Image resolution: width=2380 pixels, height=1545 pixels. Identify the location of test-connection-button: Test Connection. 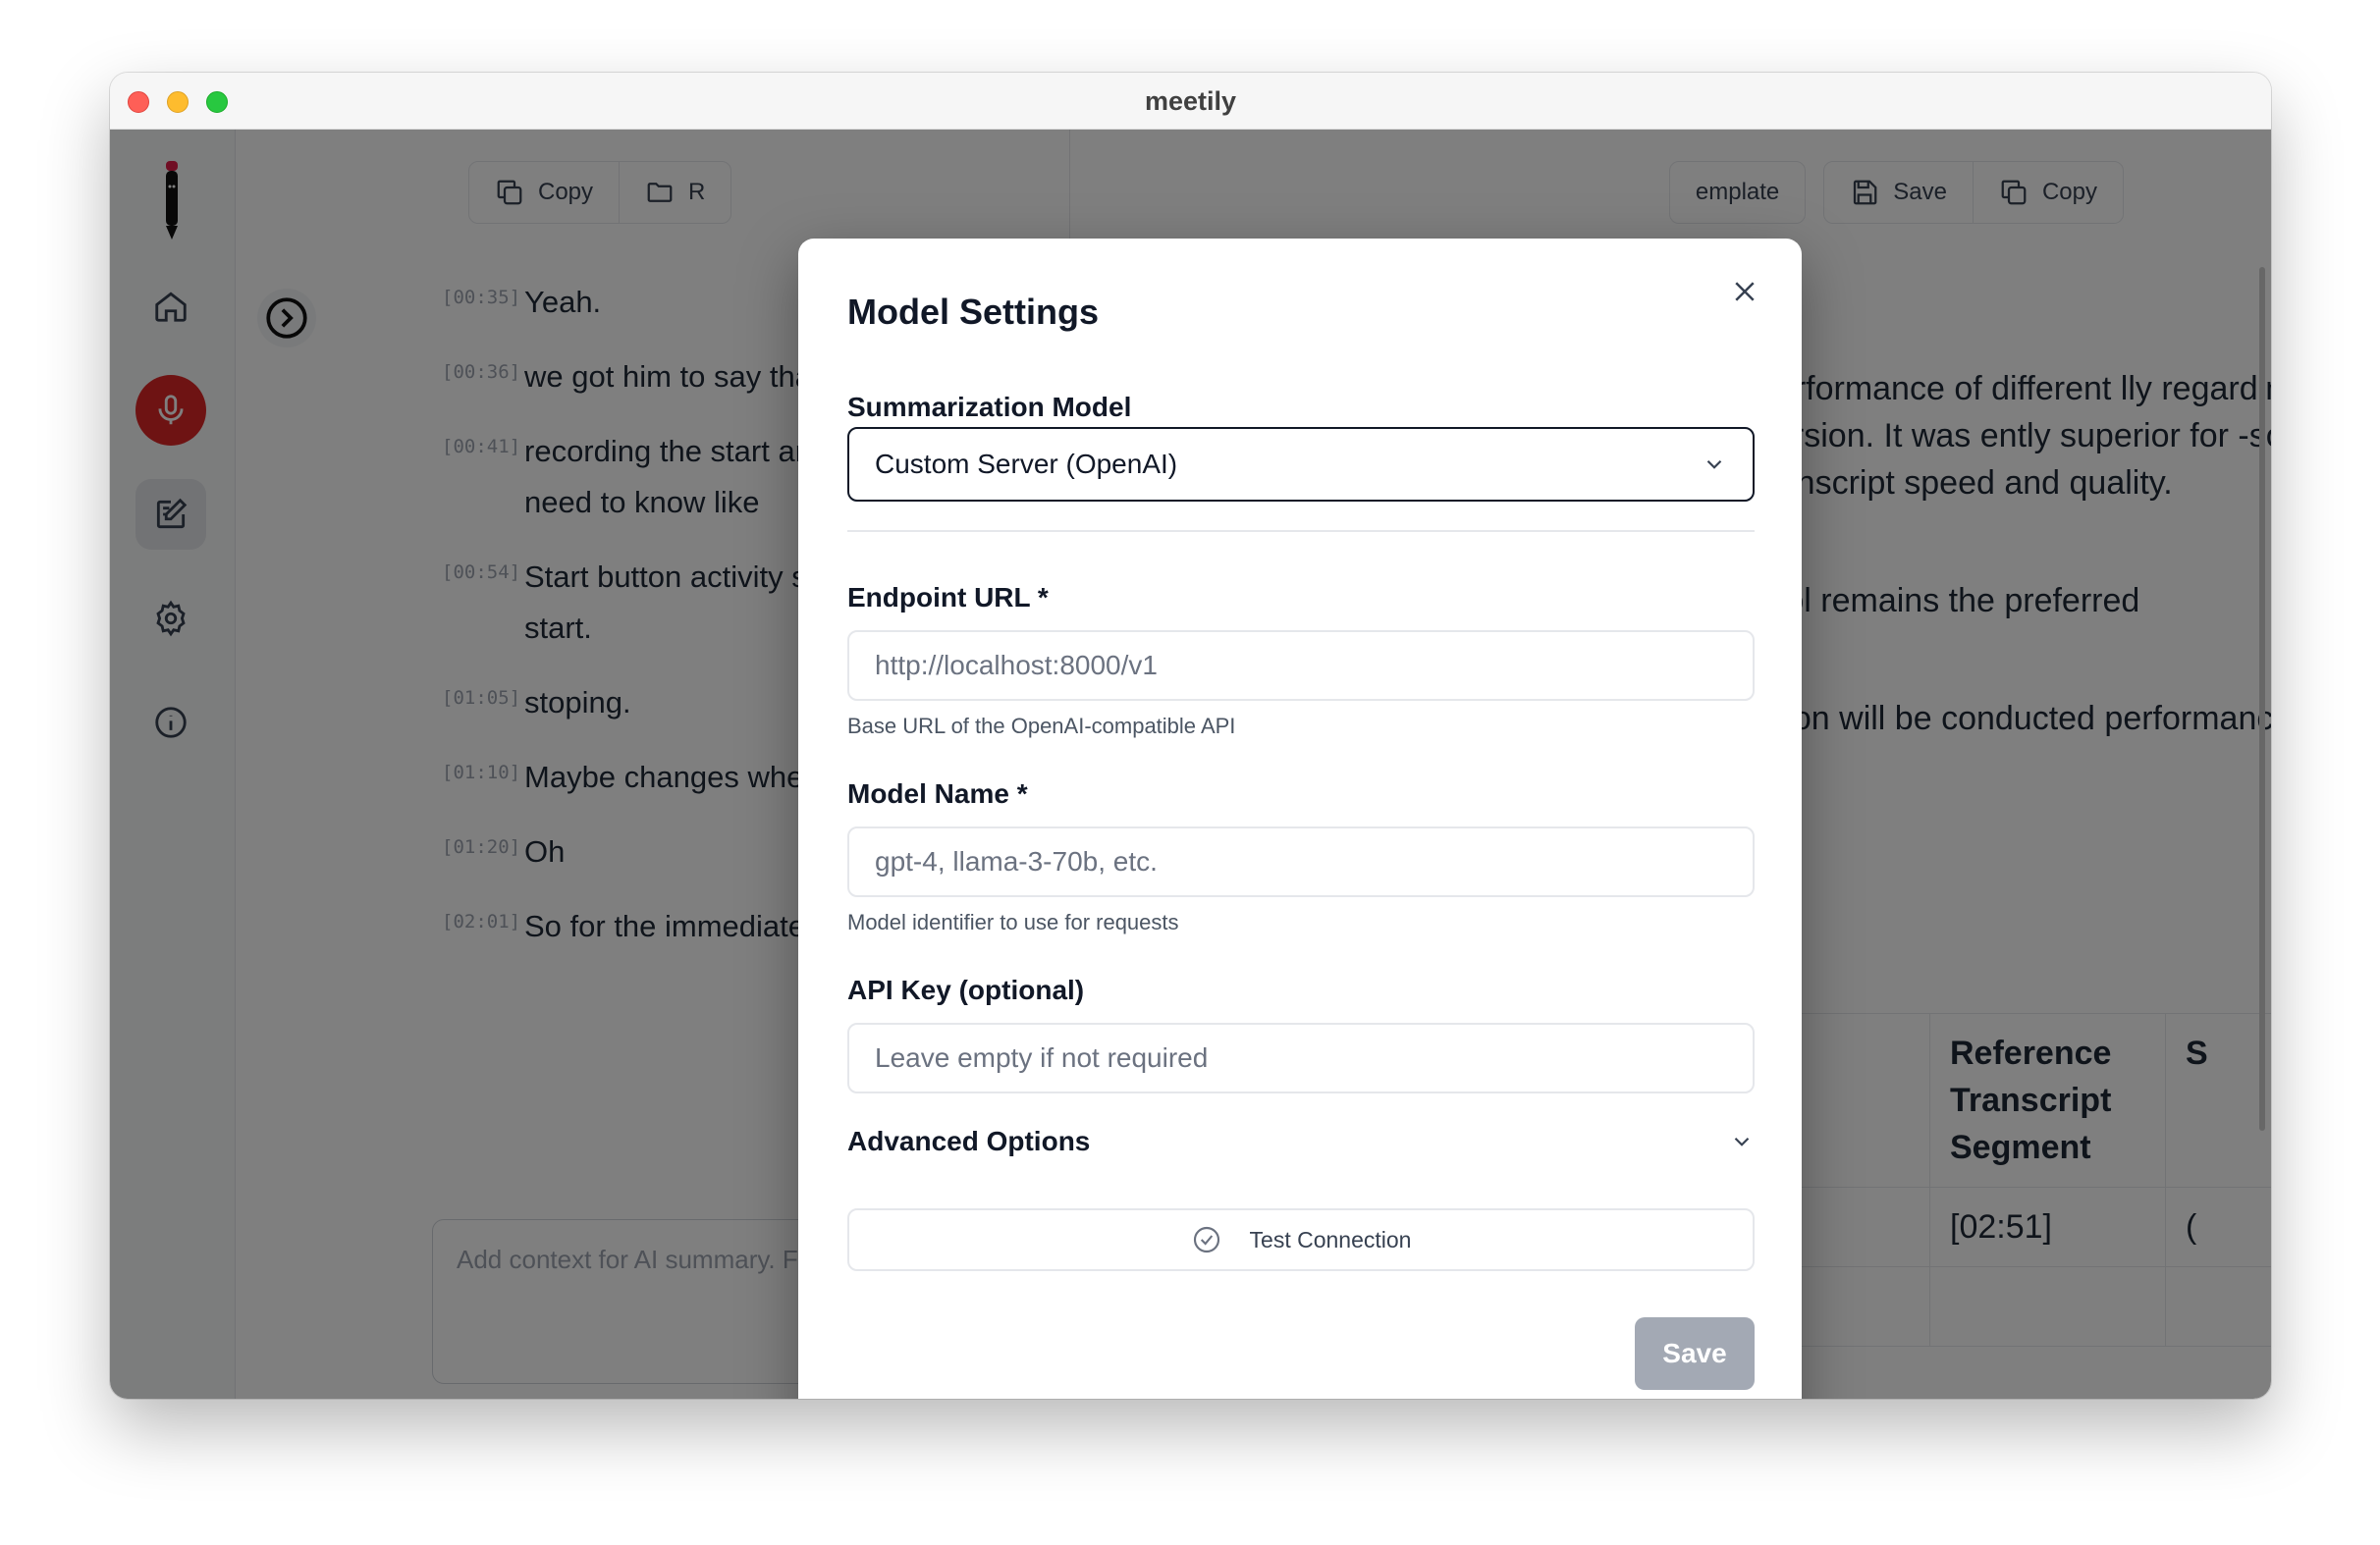
(1301, 1240).